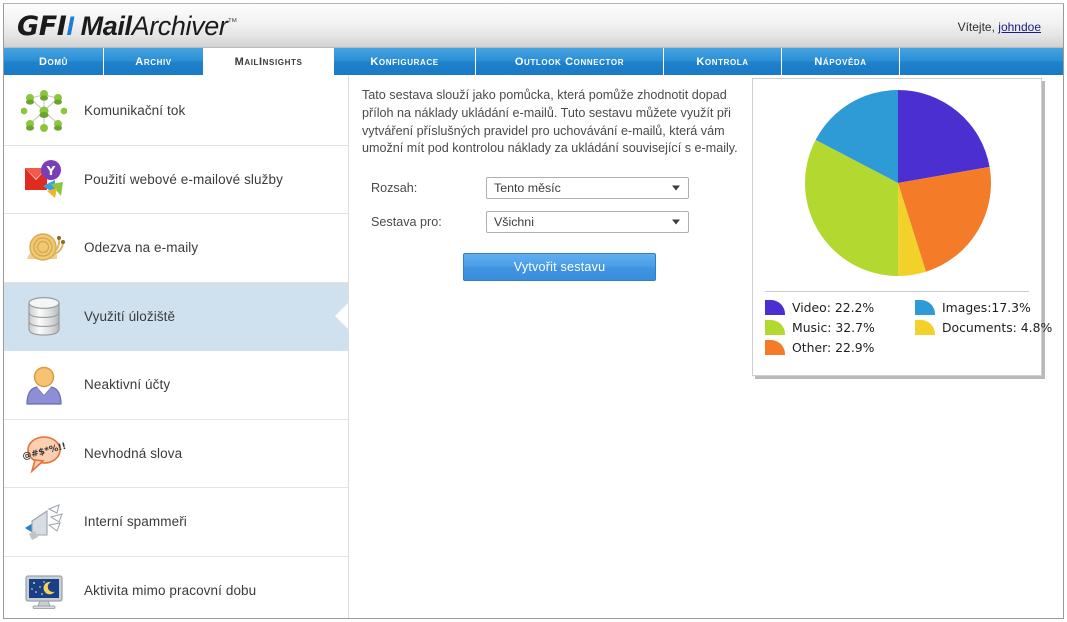 The width and height of the screenshot is (1067, 622). What do you see at coordinates (514, 222) in the screenshot?
I see `report-for-select-value: Všichni` at bounding box center [514, 222].